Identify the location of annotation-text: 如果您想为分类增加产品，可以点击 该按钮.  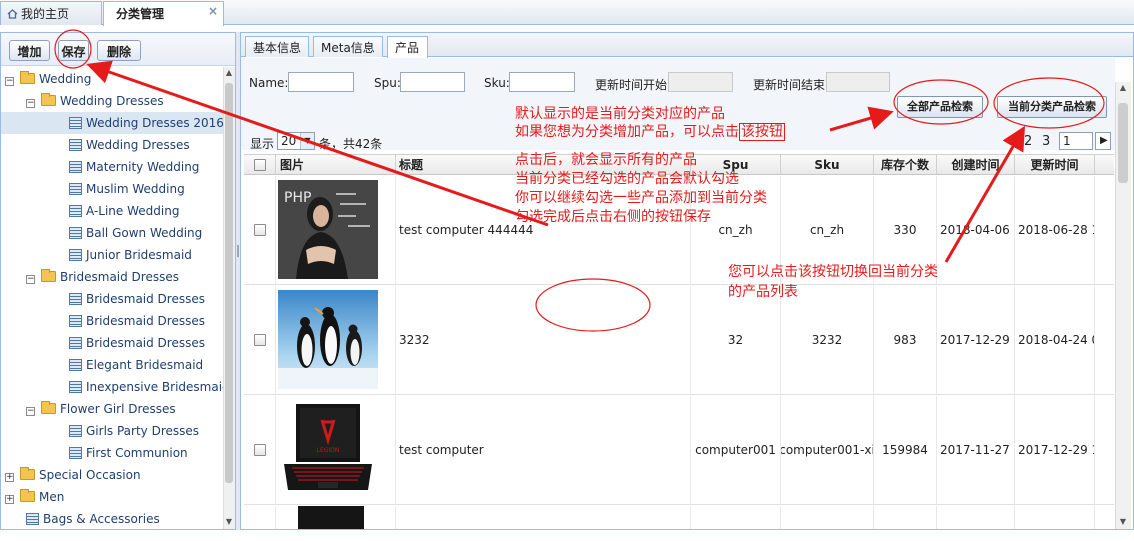
(650, 132).